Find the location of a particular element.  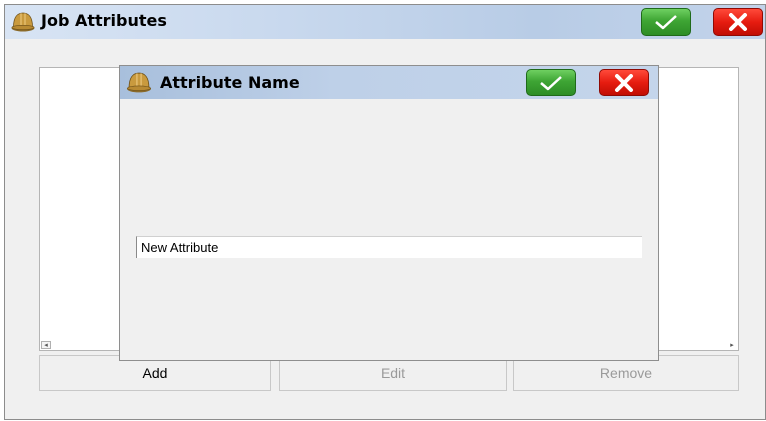

dialog-title: Attribute Name is located at coordinates (230, 82).